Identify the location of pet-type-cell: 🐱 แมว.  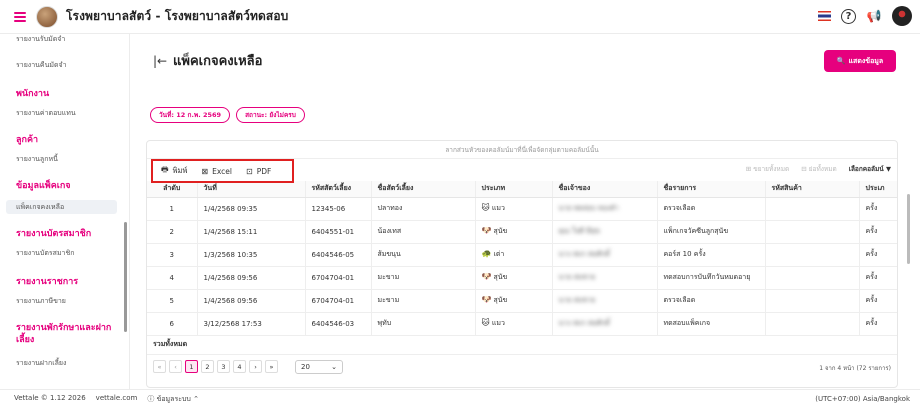
(514, 209).